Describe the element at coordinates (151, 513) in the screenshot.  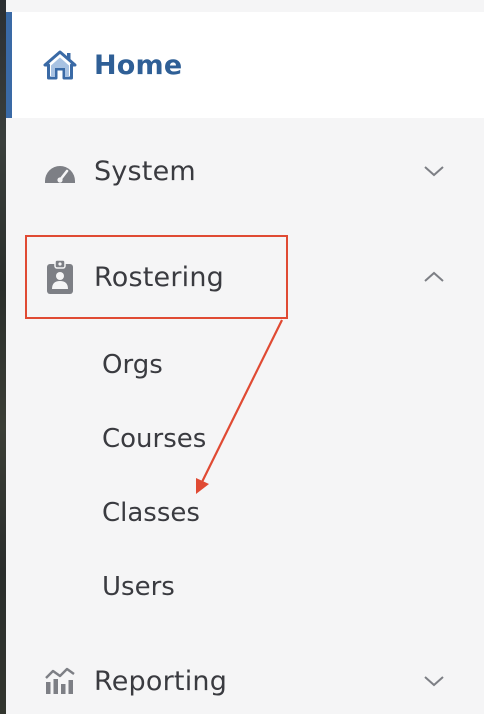
I see `sidebar-subitem-classes: Classes` at that location.